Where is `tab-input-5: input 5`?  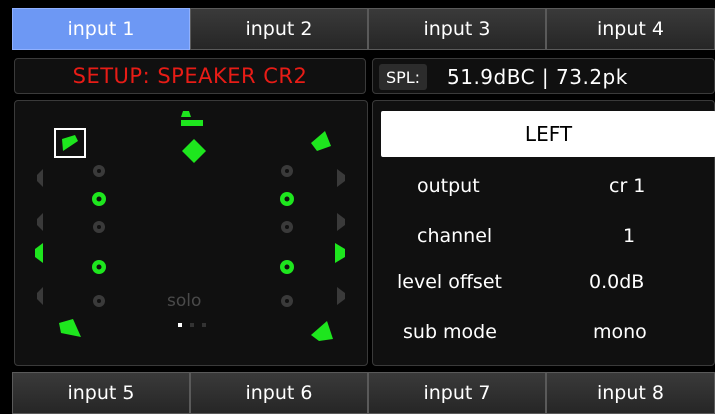 tab-input-5: input 5 is located at coordinates (101, 393).